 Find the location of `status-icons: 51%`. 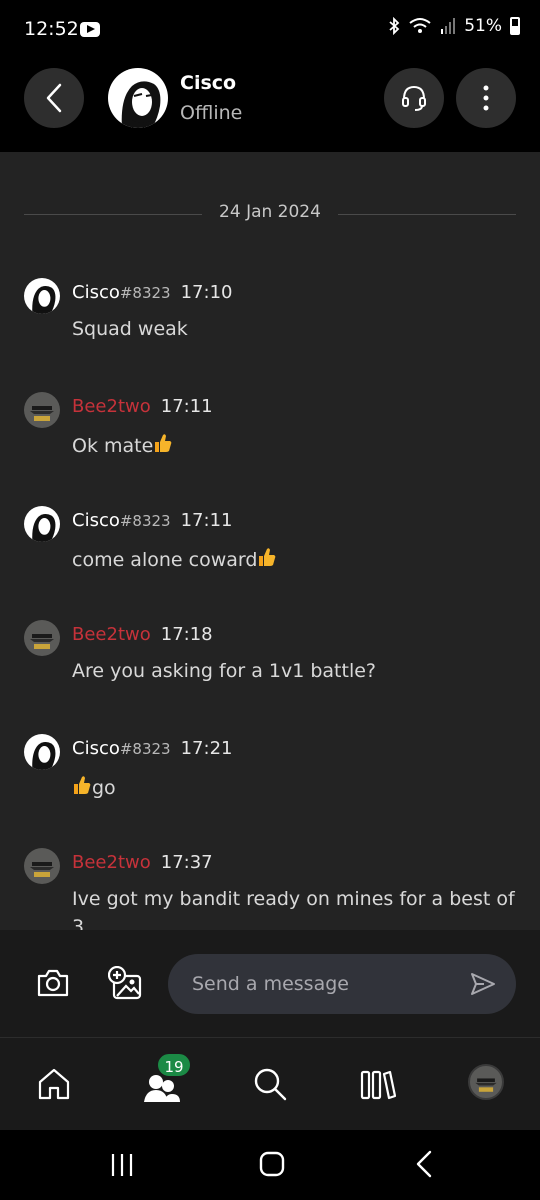

status-icons: 51% is located at coordinates (454, 26).